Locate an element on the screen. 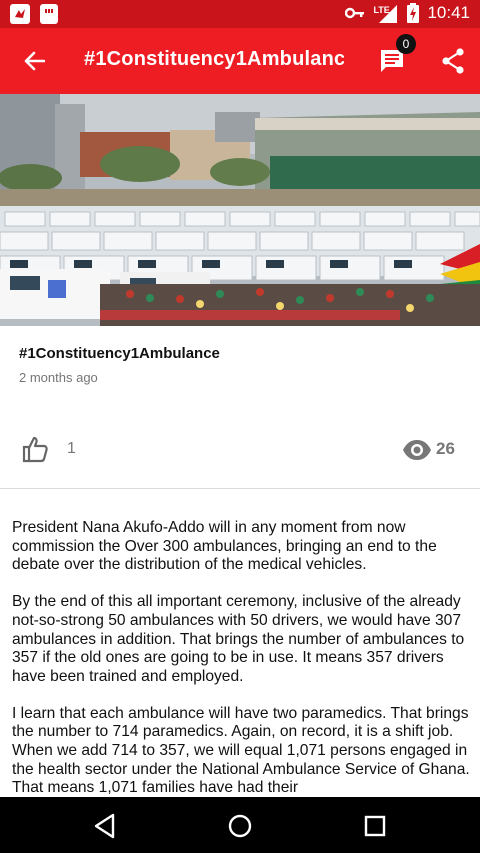 This screenshot has width=480, height=853. home-circle-icon is located at coordinates (240, 826).